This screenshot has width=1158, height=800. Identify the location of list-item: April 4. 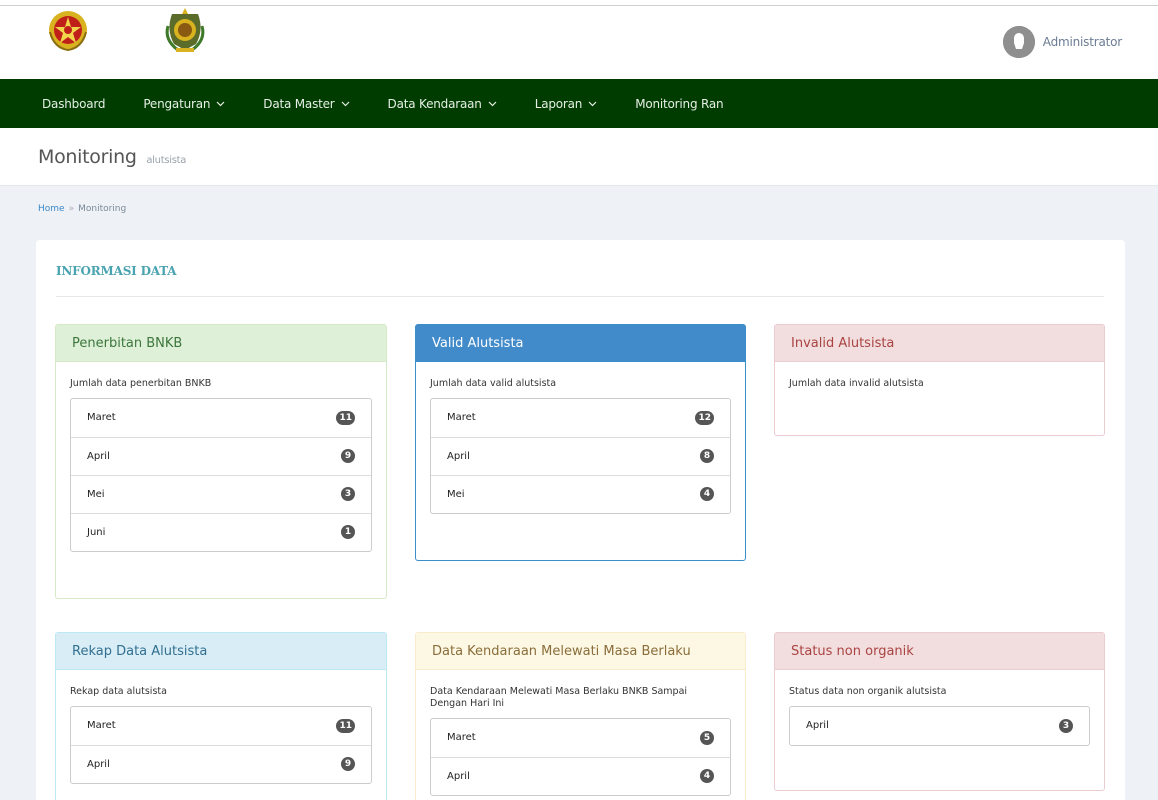
(580, 775).